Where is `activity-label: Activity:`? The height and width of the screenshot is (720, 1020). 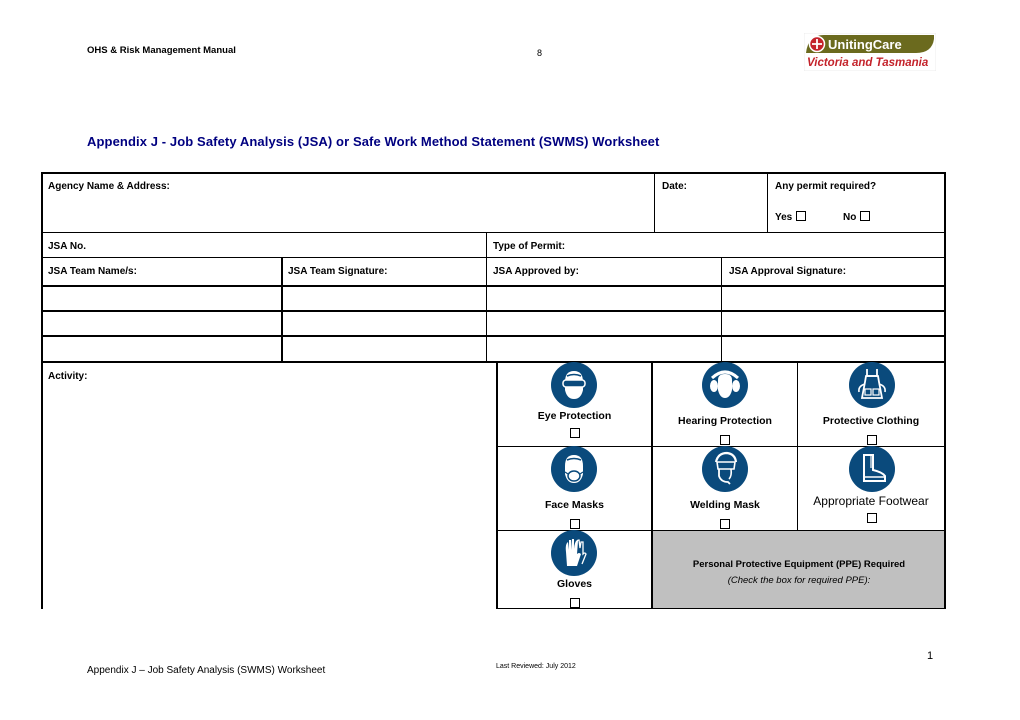 activity-label: Activity: is located at coordinates (68, 376).